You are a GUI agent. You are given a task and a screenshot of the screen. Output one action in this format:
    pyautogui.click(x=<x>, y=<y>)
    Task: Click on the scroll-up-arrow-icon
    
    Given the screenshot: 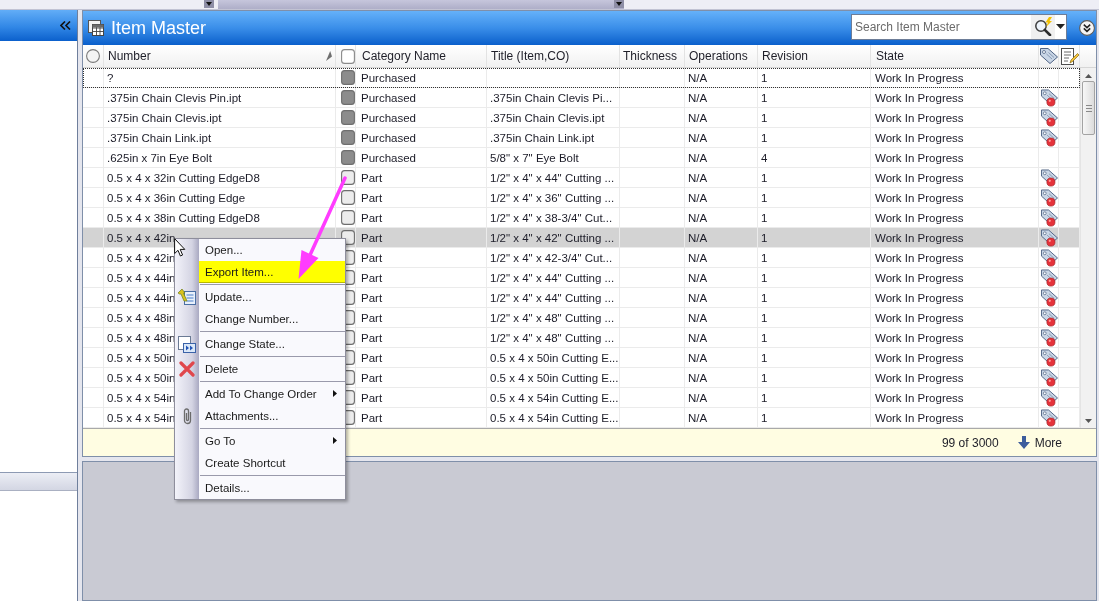 What is the action you would take?
    pyautogui.click(x=1088, y=76)
    